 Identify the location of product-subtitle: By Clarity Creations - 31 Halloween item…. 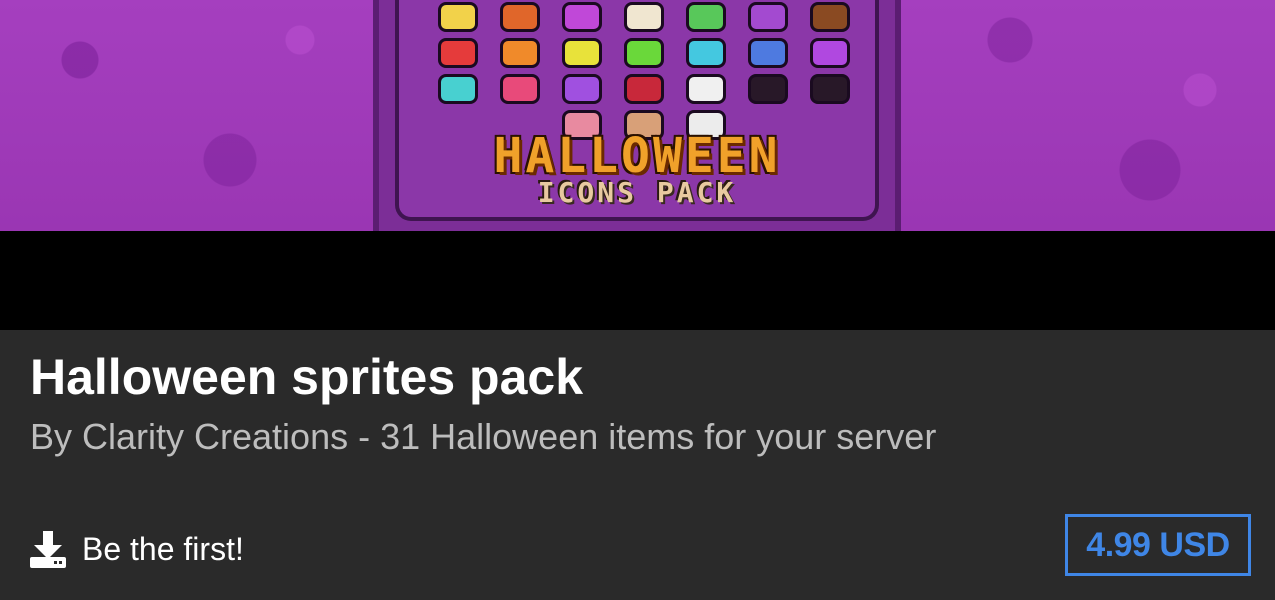
(483, 436).